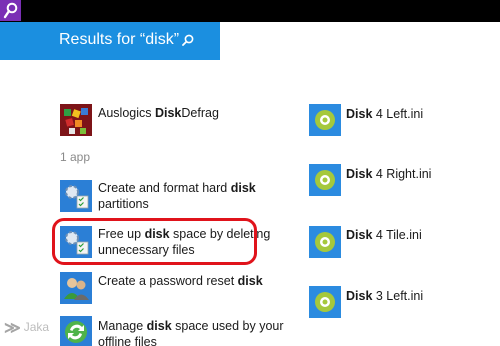 The image size is (500, 346). Describe the element at coordinates (76, 288) in the screenshot. I see `user-accounts-icon` at that location.